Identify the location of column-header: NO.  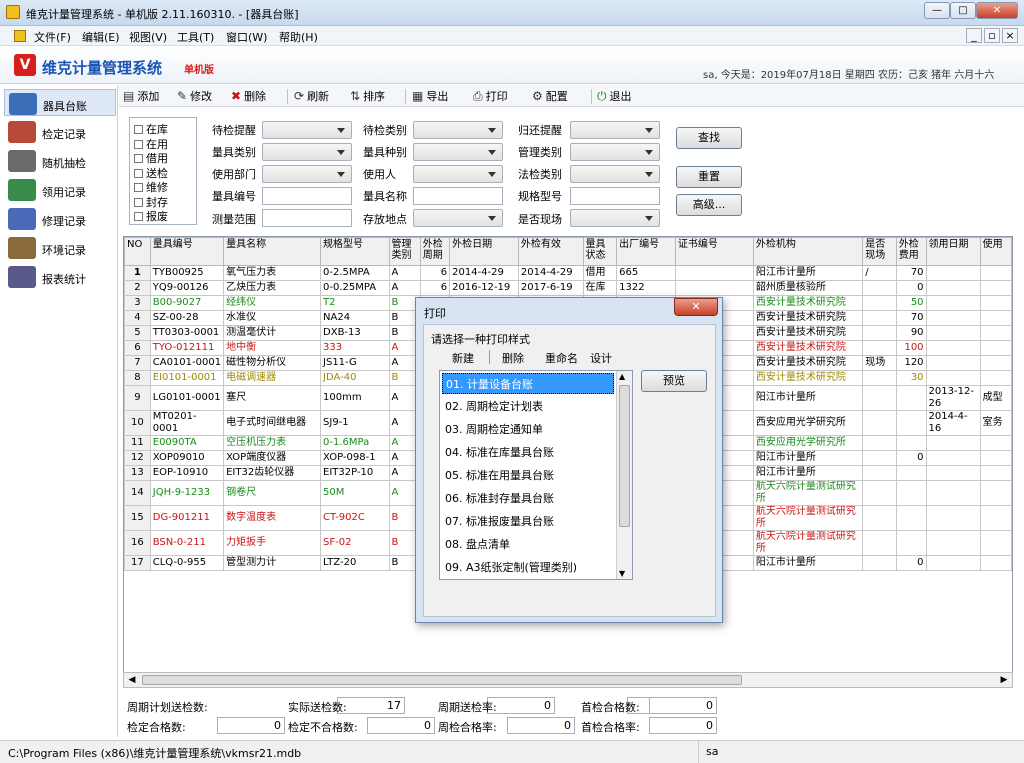
(137, 251).